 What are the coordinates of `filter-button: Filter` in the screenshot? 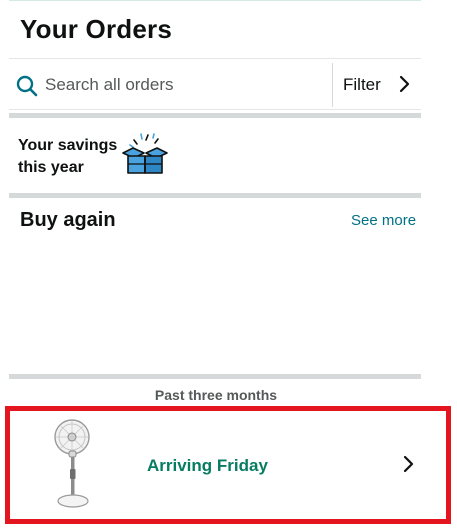 It's located at (376, 85).